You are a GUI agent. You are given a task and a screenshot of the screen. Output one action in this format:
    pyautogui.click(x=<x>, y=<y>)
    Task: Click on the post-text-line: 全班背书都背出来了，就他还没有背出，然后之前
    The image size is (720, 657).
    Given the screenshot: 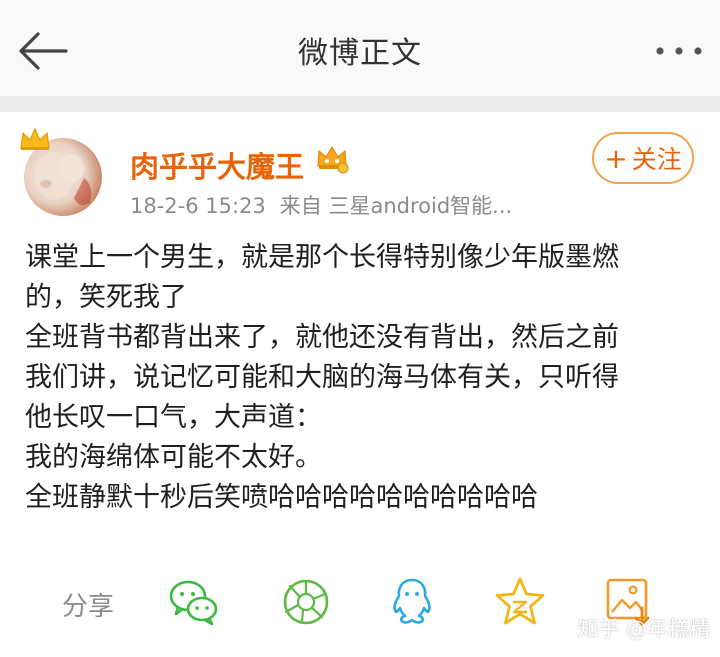 What is the action you would take?
    pyautogui.click(x=322, y=337)
    